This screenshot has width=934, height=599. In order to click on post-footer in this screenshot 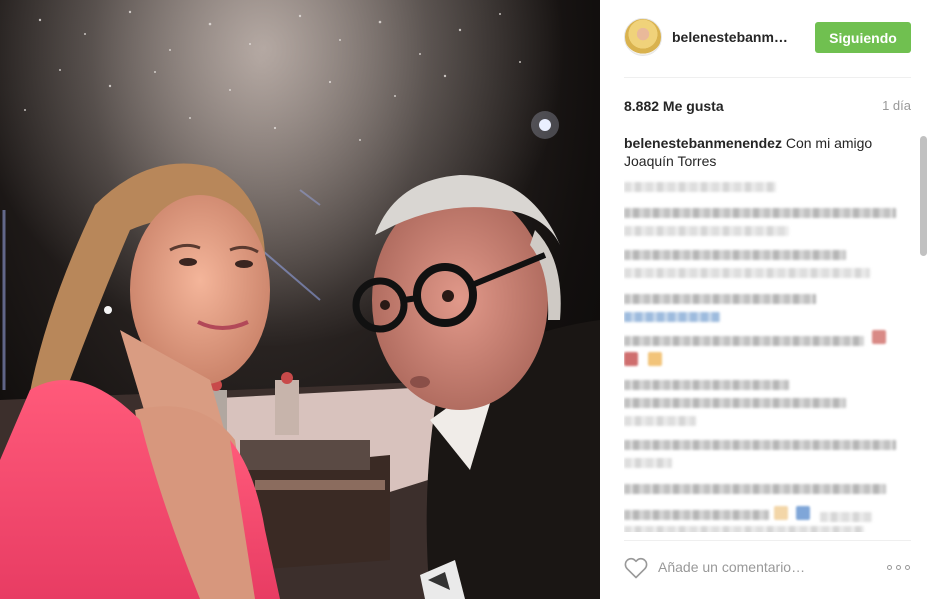, I will do `click(767, 565)`.